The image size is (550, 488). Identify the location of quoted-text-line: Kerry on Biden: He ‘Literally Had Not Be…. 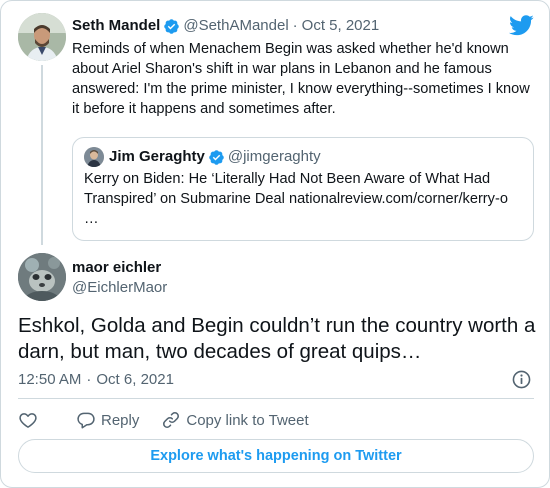
(287, 179).